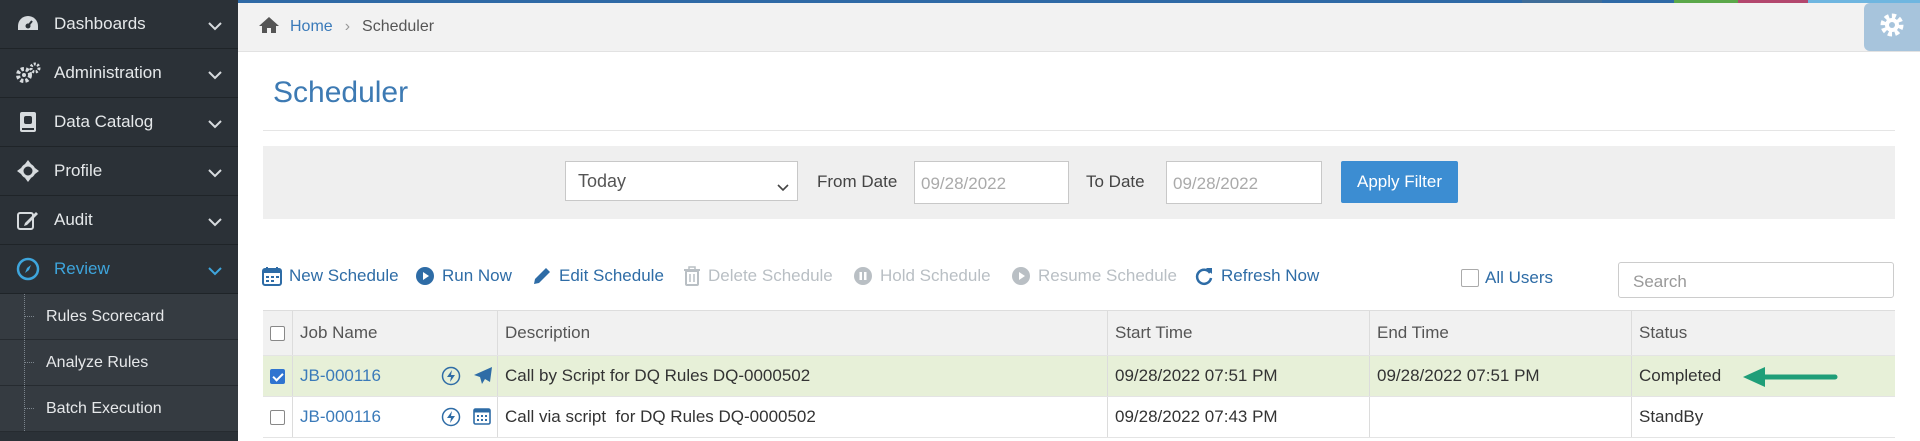 Image resolution: width=1920 pixels, height=441 pixels. Describe the element at coordinates (28, 269) in the screenshot. I see `compass-icon` at that location.